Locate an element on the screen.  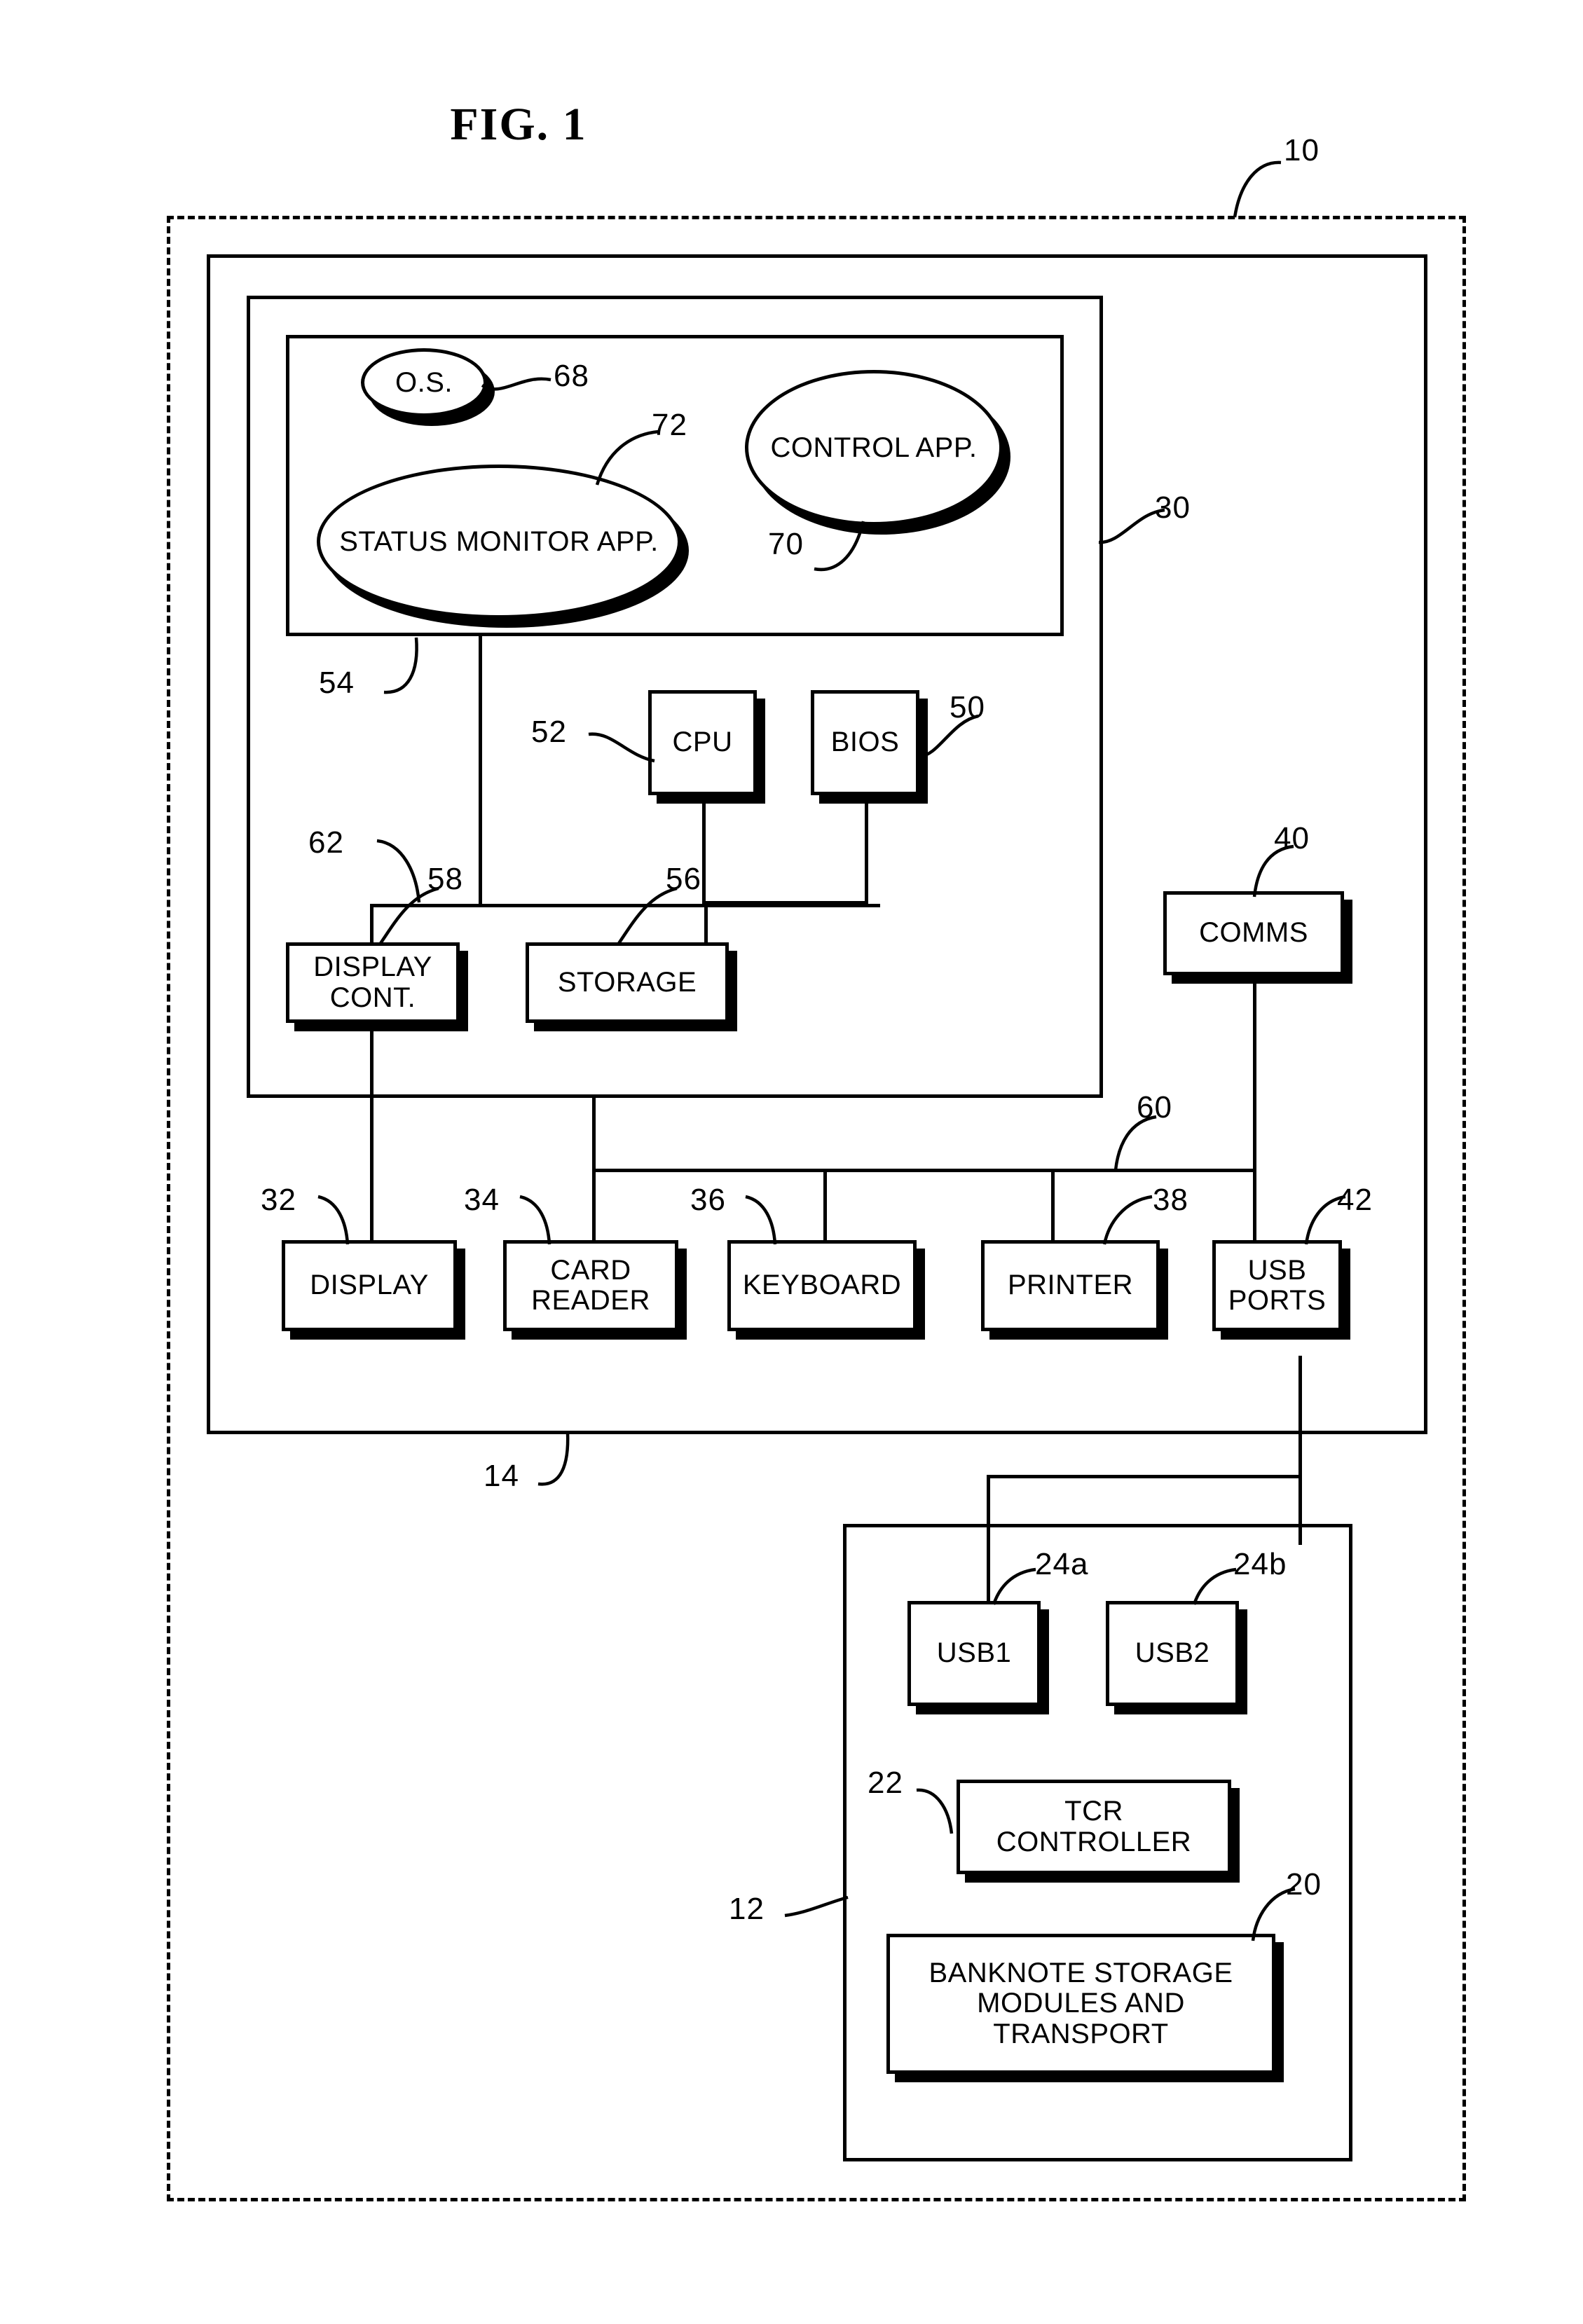
ref-52: 52 is located at coordinates (549, 732).